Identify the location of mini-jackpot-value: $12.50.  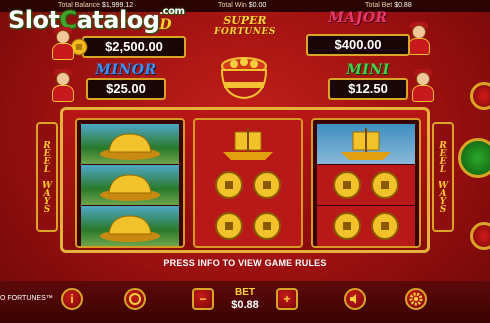
(368, 89).